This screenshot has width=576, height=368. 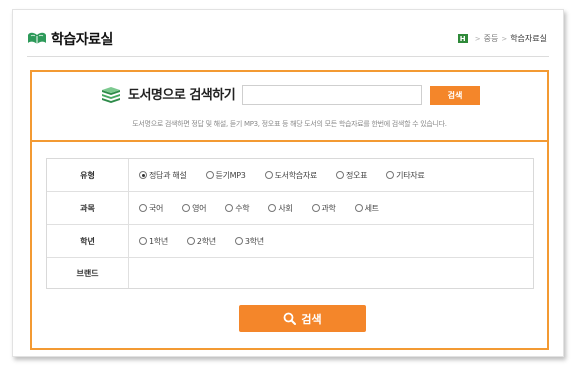 I want to click on type-option-book-materials: 도서학습자료, so click(x=290, y=175).